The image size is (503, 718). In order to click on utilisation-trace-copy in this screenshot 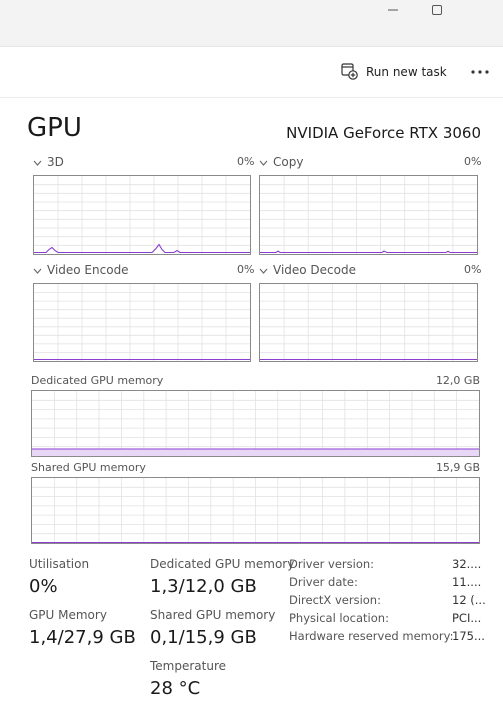, I will do `click(368, 252)`.